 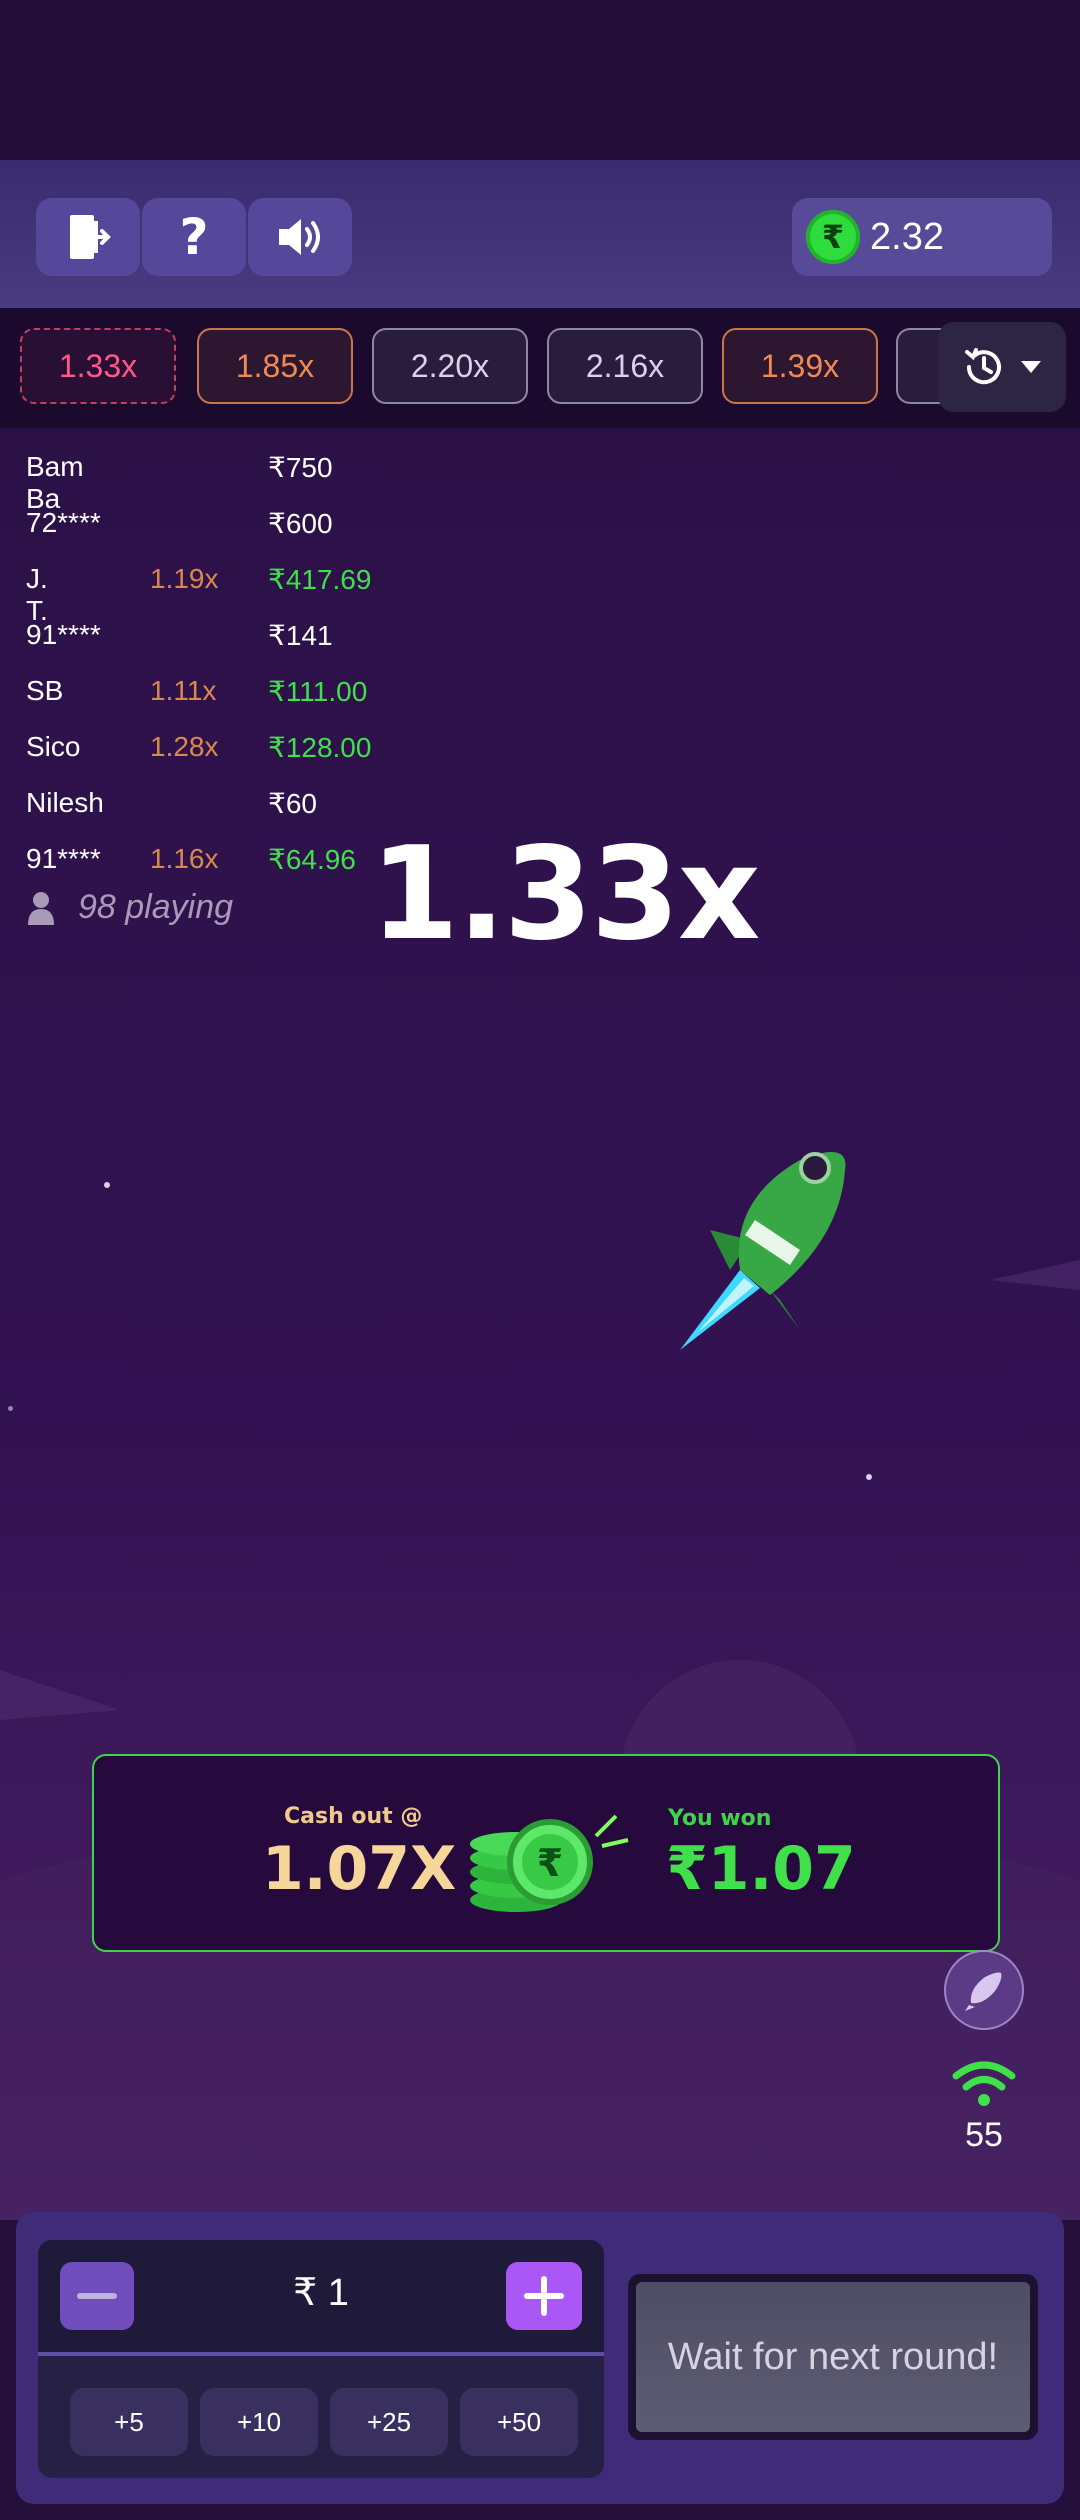 I want to click on bet-panel: ₹ 1 +5 +10 +25 +50 Wait for next round!, so click(x=540, y=2358).